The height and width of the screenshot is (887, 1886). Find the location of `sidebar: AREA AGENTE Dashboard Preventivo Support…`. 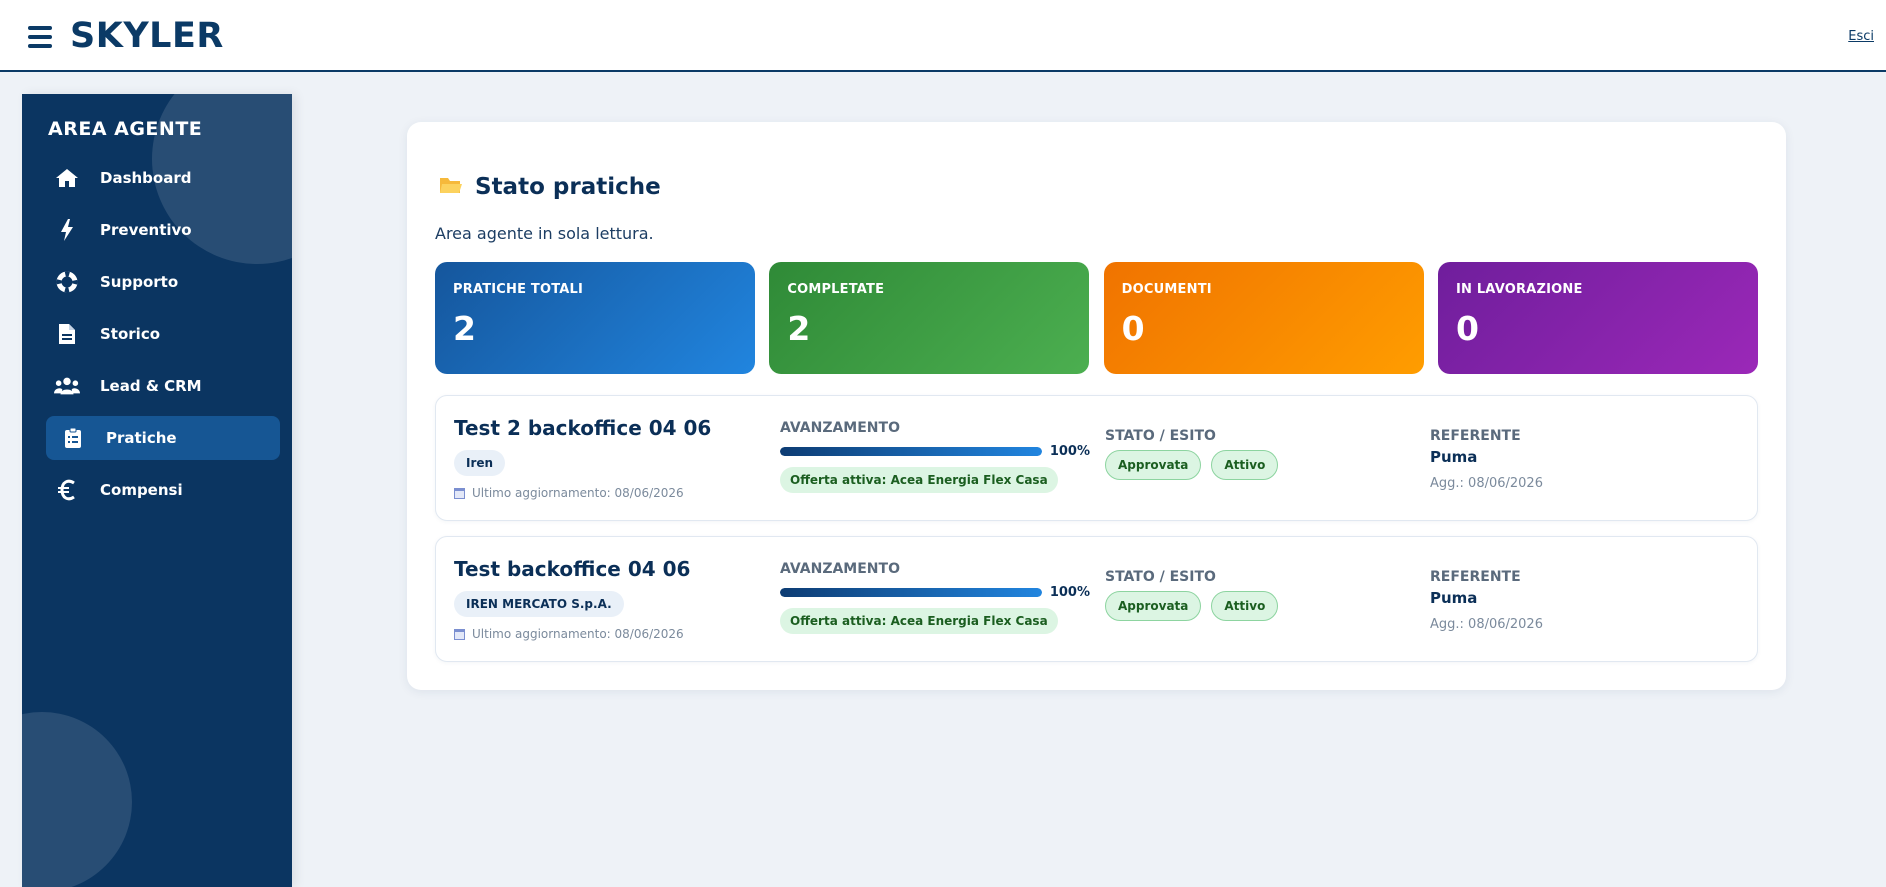

sidebar: AREA AGENTE Dashboard Preventivo Support… is located at coordinates (157, 490).